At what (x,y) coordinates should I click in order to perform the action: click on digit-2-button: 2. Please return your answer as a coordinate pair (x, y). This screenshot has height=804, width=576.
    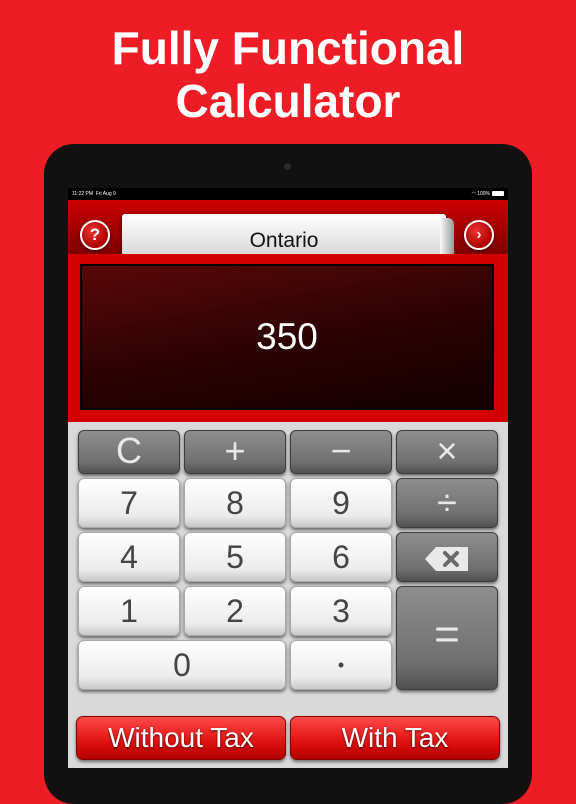
    Looking at the image, I should click on (235, 611).